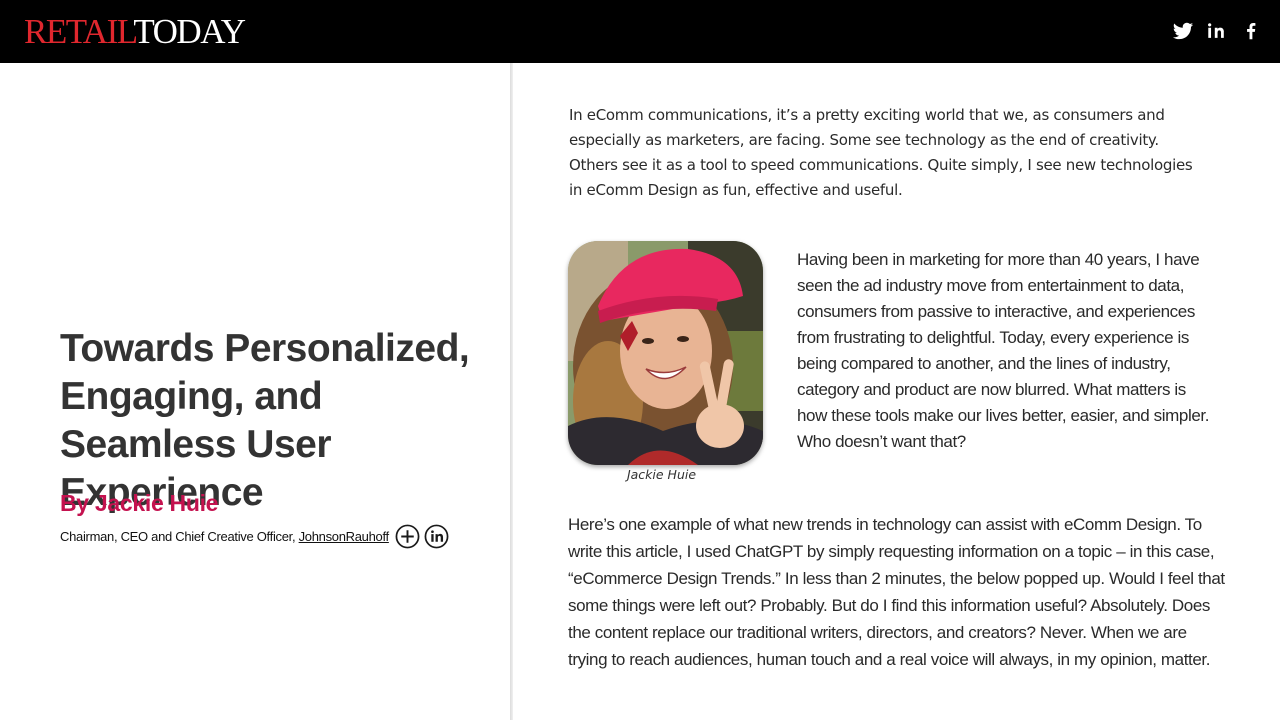 The image size is (1280, 720). Describe the element at coordinates (661, 474) in the screenshot. I see `photo-caption: Jackie Huie` at that location.